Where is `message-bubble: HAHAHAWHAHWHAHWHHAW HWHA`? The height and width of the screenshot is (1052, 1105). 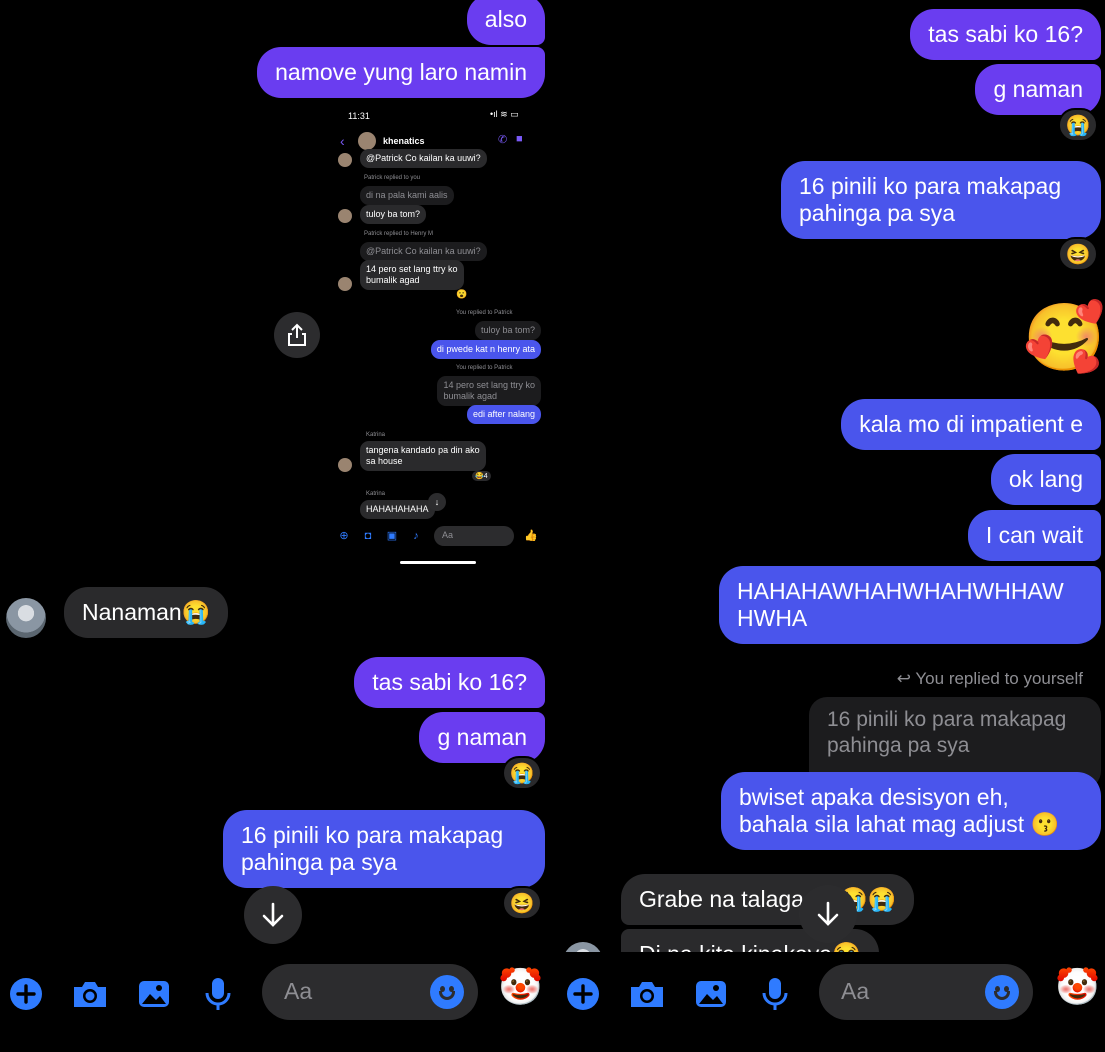
message-bubble: HAHAHAWHAHWHAHWHHAW HWHA is located at coordinates (910, 605).